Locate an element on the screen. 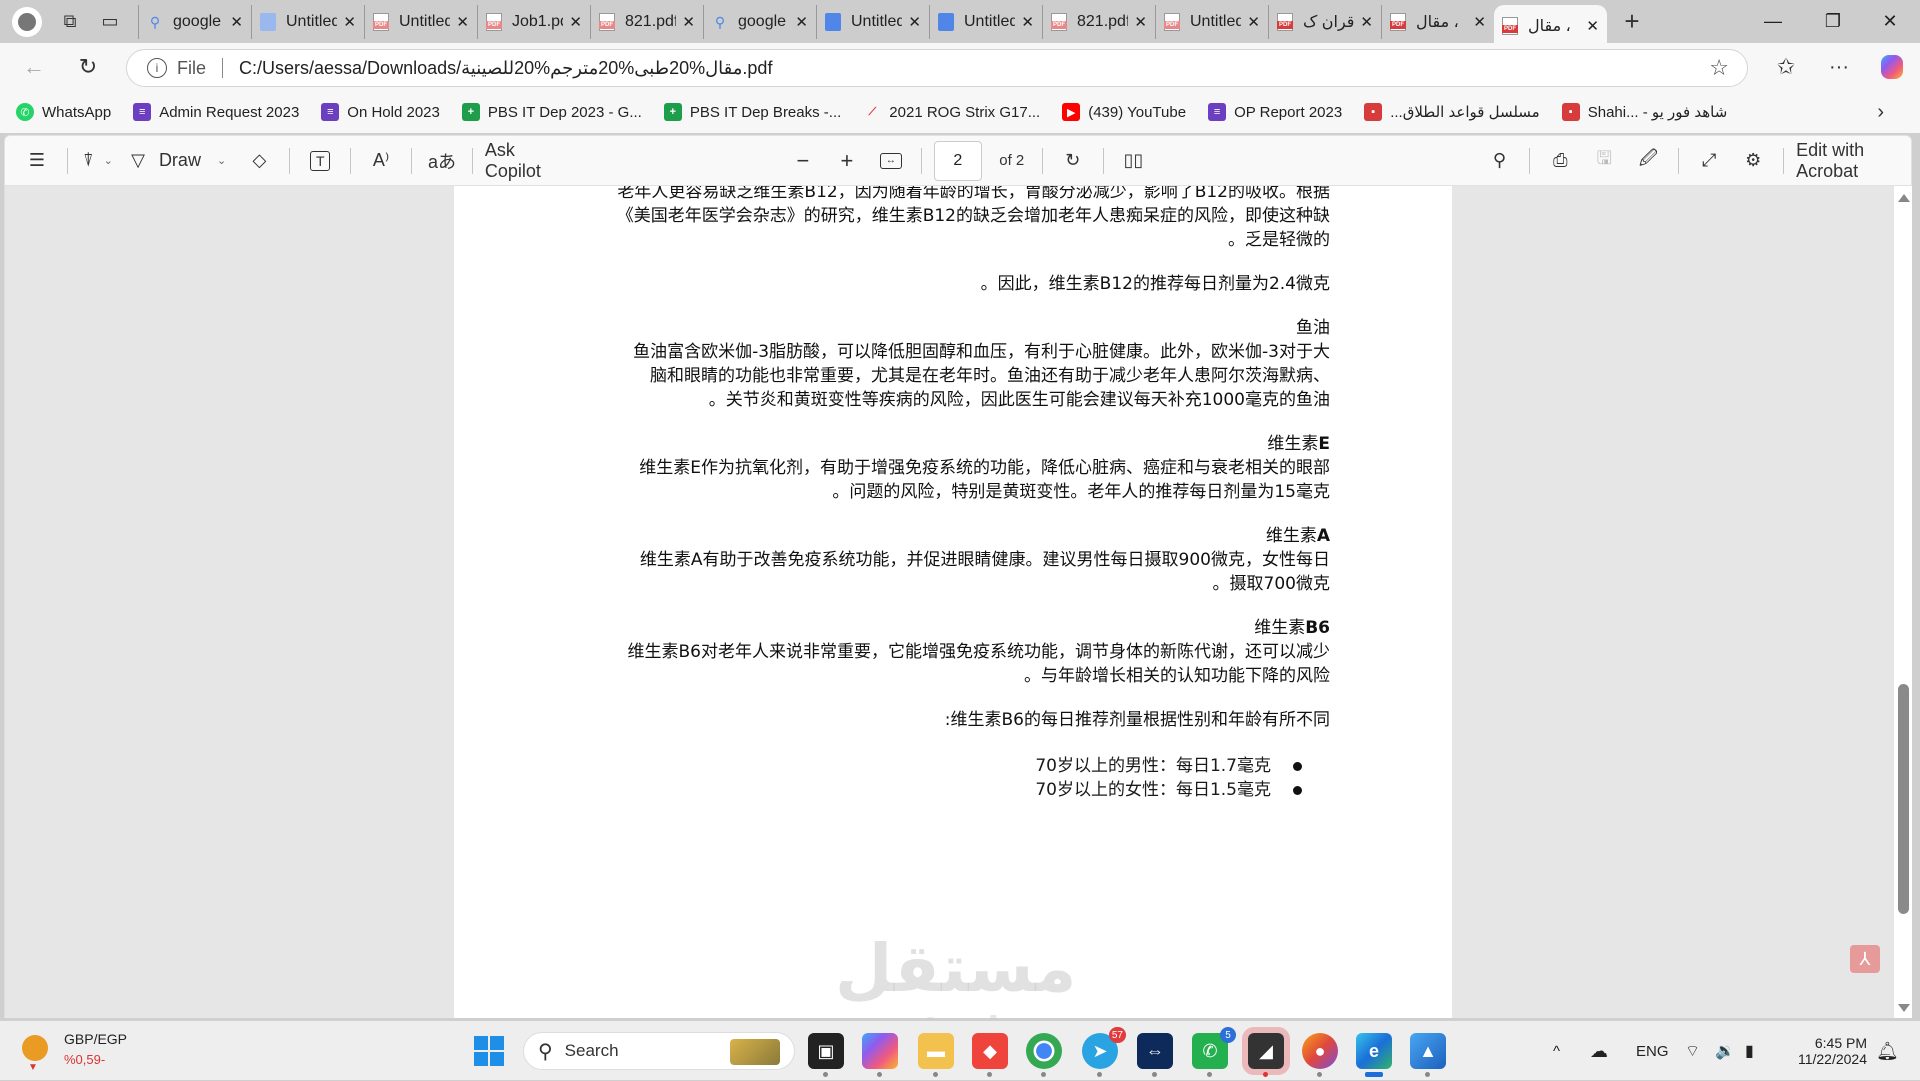 The height and width of the screenshot is (1081, 1920). bookmark-item: ≡ OP Report 2023 is located at coordinates (1275, 112).